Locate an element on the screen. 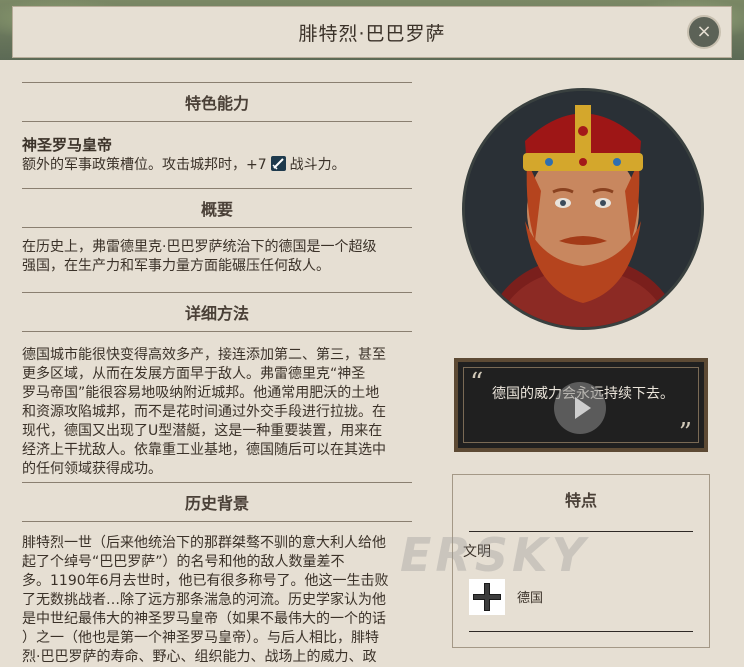  close-button: × is located at coordinates (704, 32).